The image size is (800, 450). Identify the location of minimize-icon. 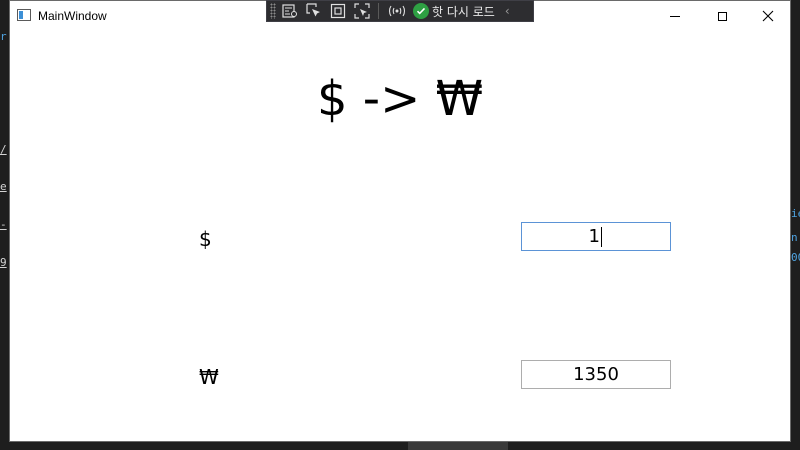
(675, 16).